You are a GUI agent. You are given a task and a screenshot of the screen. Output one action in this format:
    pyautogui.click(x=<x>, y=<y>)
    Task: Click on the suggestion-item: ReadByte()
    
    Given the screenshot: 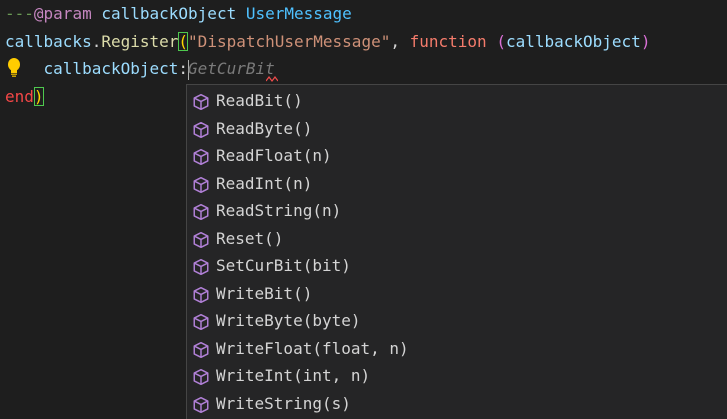 What is the action you would take?
    pyautogui.click(x=457, y=128)
    